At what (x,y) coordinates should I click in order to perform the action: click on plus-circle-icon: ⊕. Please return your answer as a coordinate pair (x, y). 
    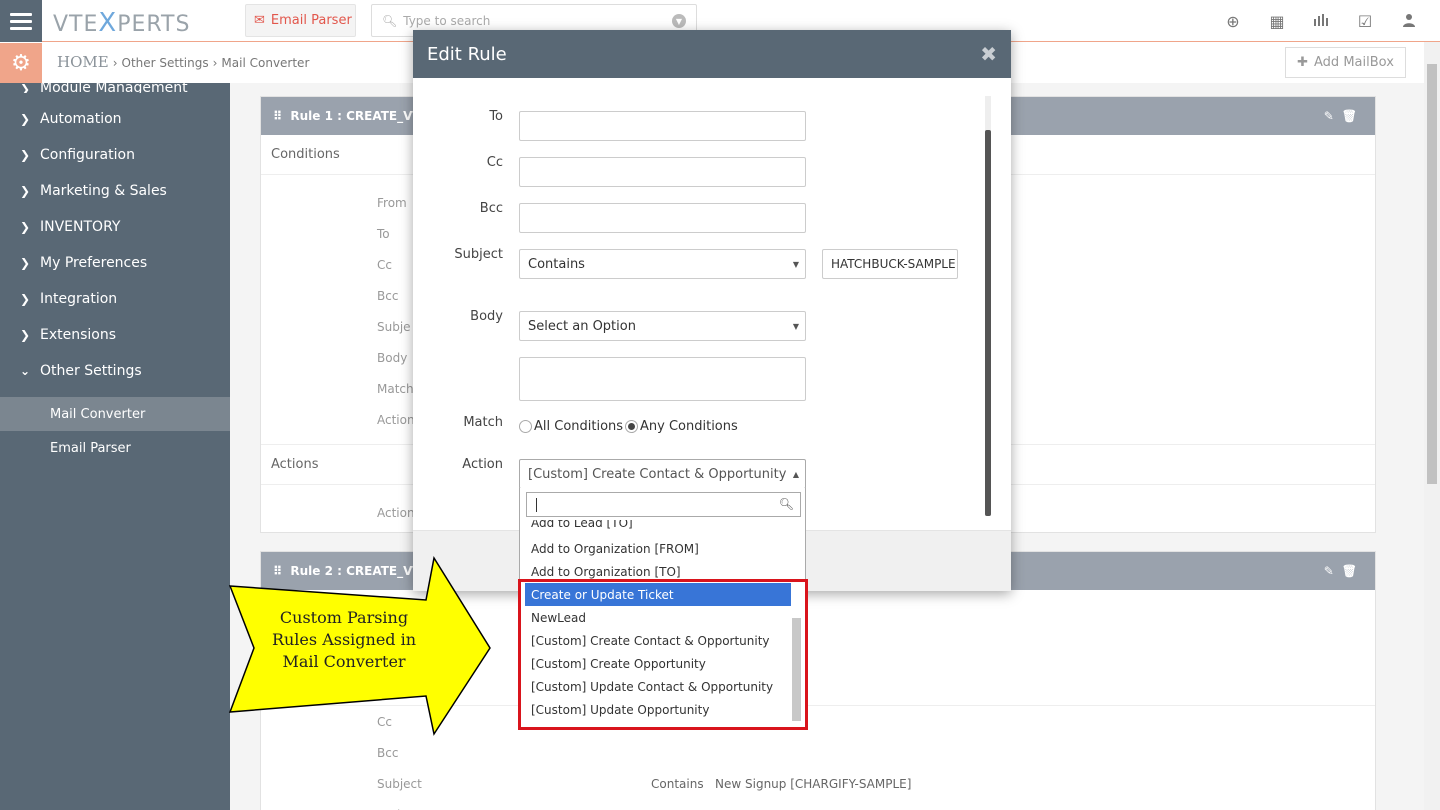
    Looking at the image, I should click on (1233, 21).